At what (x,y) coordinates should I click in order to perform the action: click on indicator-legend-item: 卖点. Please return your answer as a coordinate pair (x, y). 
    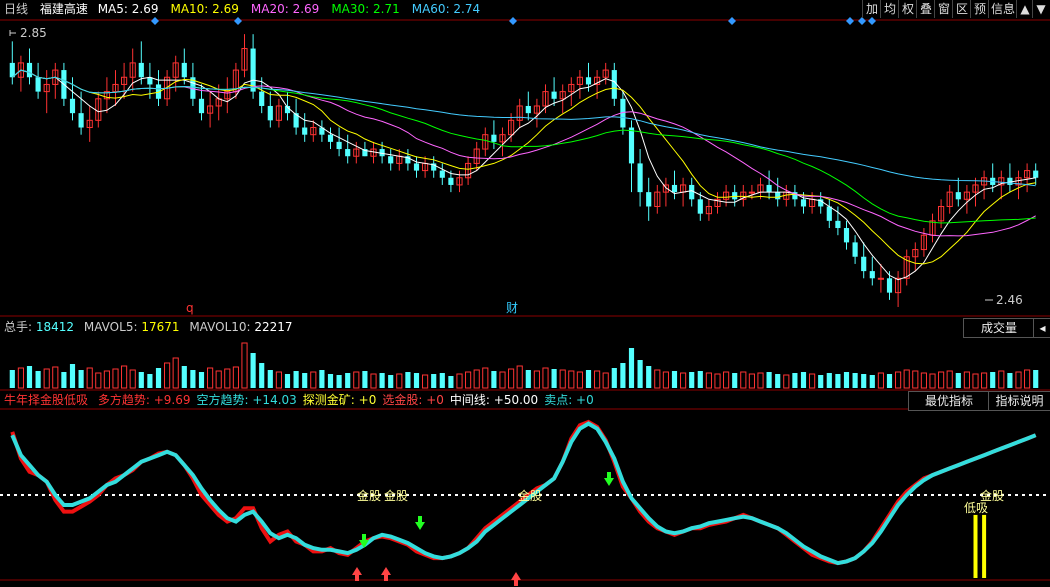
    Looking at the image, I should click on (556, 400).